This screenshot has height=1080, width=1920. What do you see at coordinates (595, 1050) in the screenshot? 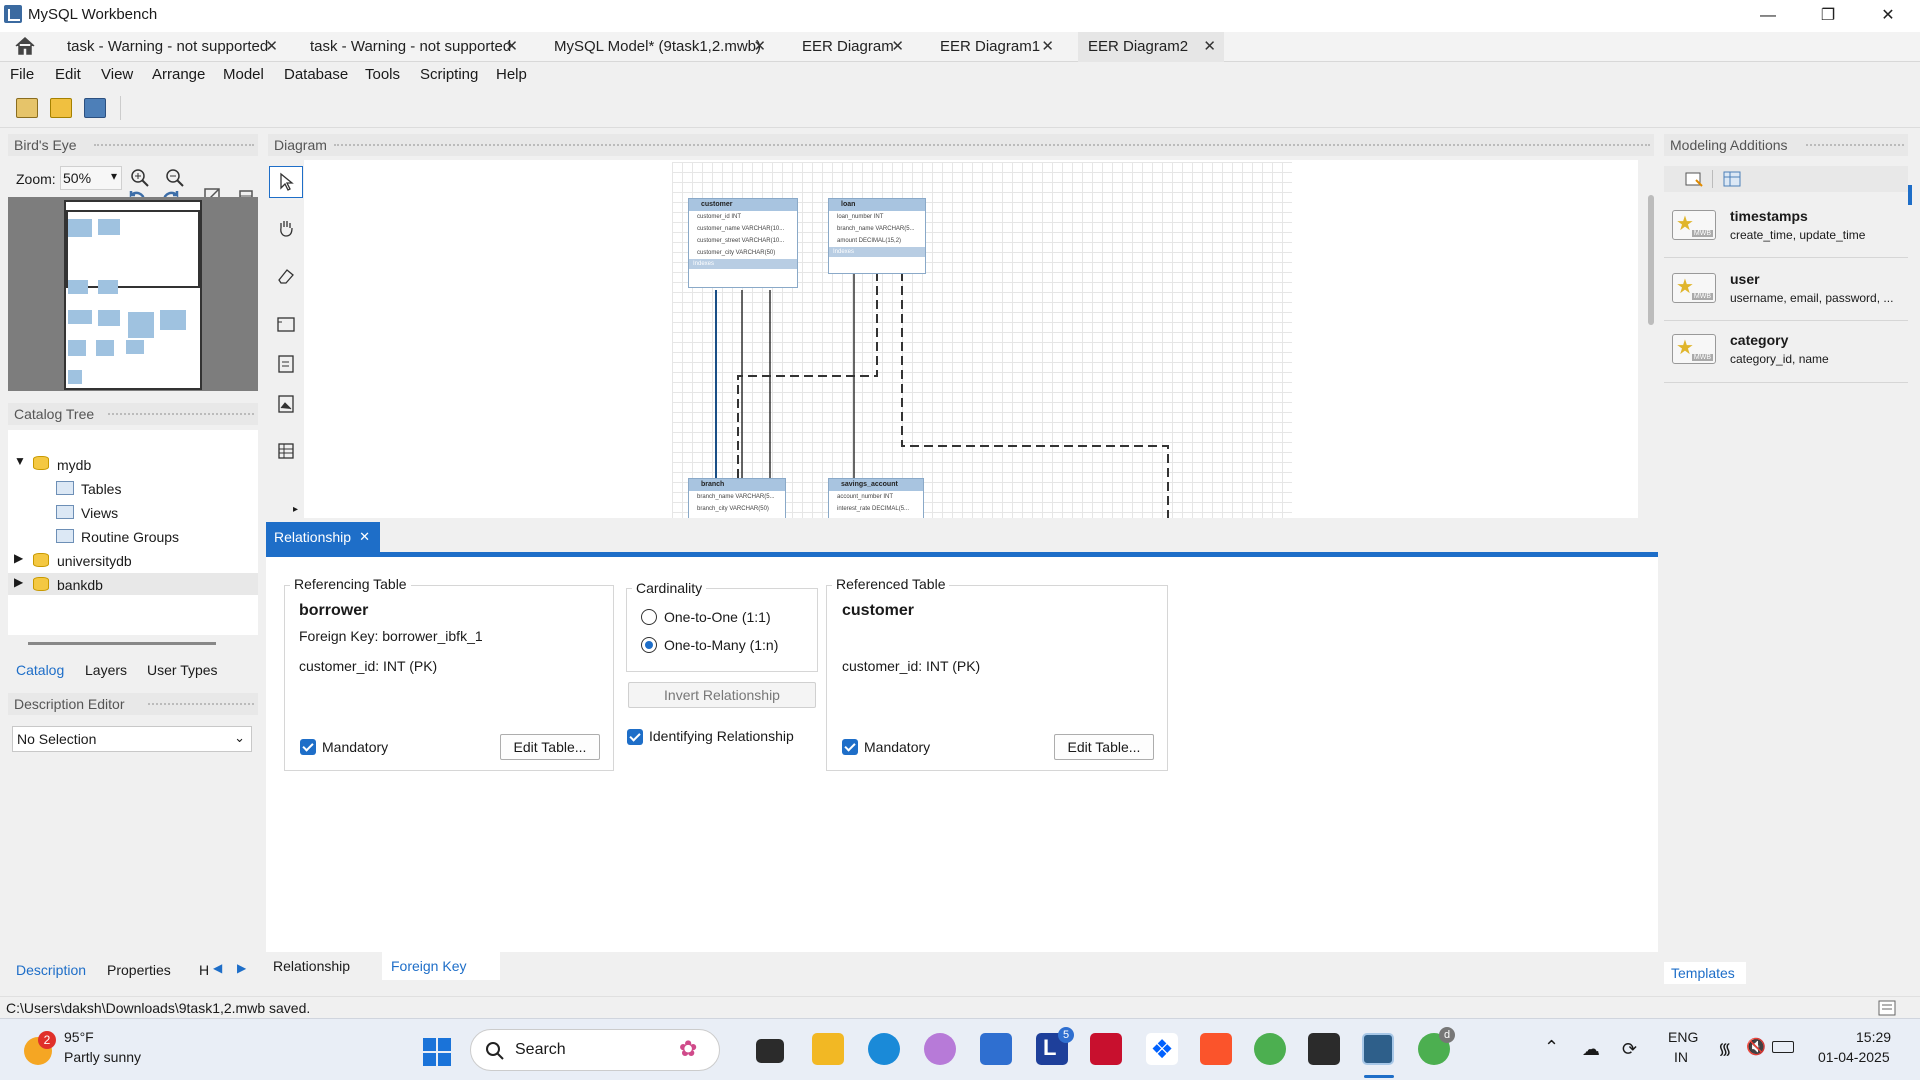
I see `taskbar-search: Search ✿` at bounding box center [595, 1050].